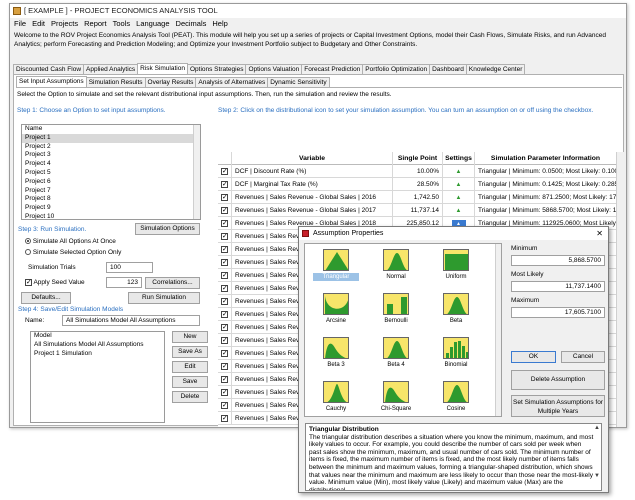 This screenshot has width=635, height=500. What do you see at coordinates (396, 356) in the screenshot?
I see `distribution-beta-4: Beta 4` at bounding box center [396, 356].